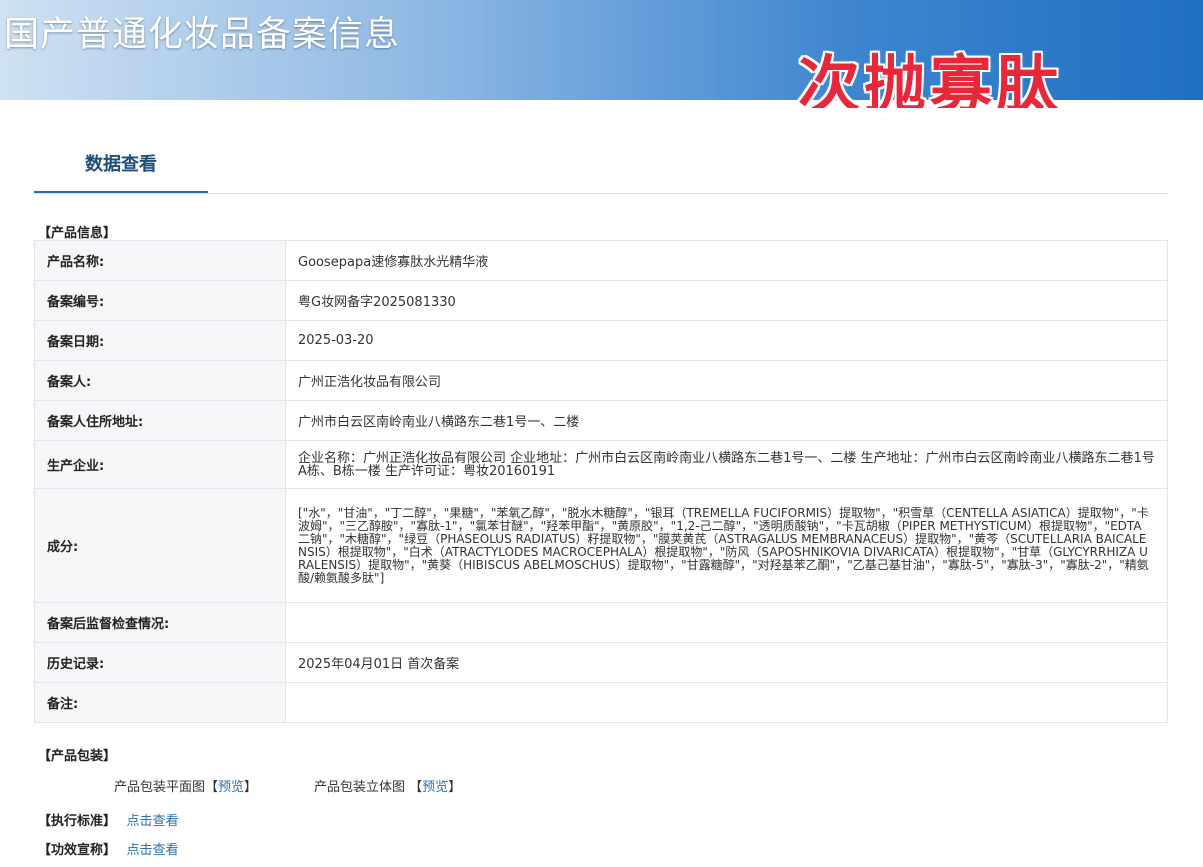  I want to click on table-row: 产品名称: Goosepapa速修寡肽水光精华液, so click(601, 260).